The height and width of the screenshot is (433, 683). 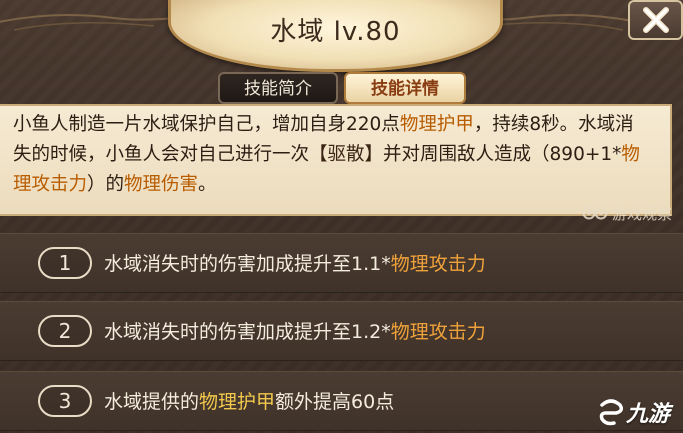 I want to click on close-x-icon, so click(x=655, y=20).